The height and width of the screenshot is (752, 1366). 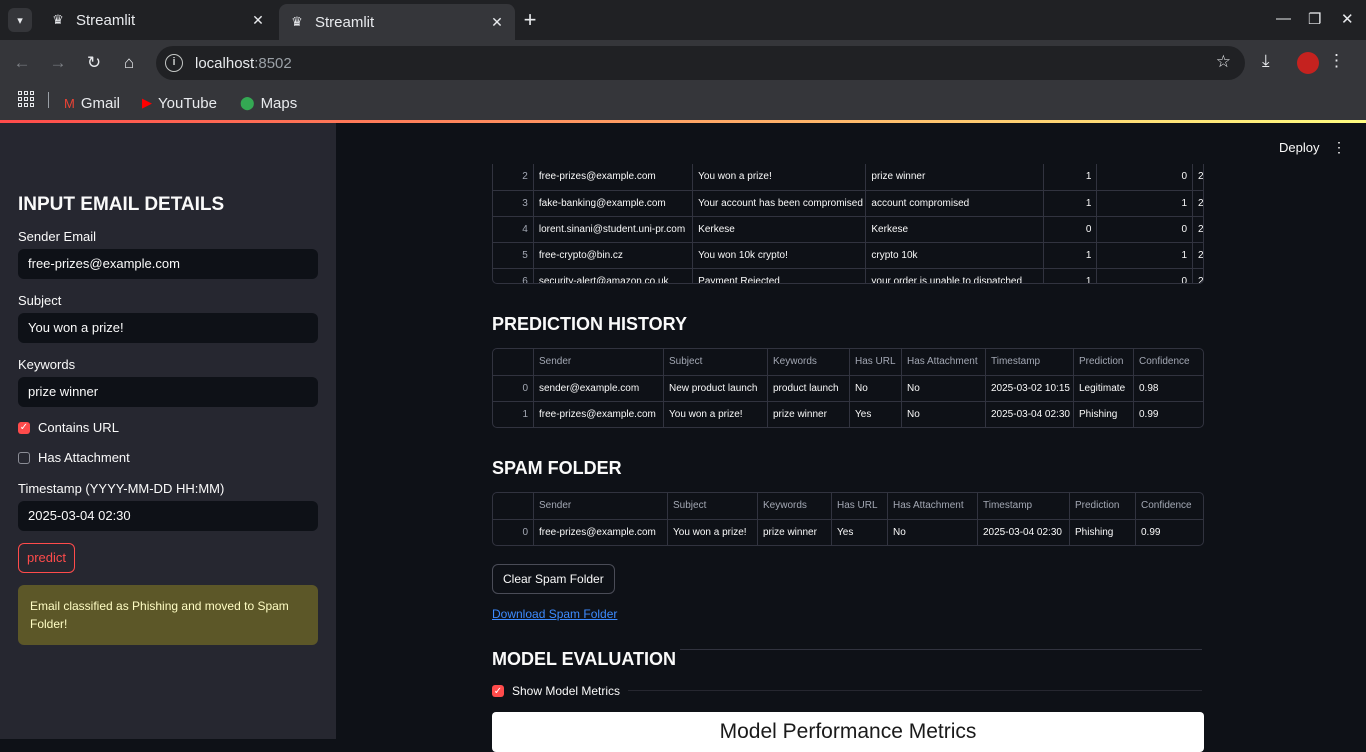 I want to click on row-index-cell: 2, so click(x=513, y=177).